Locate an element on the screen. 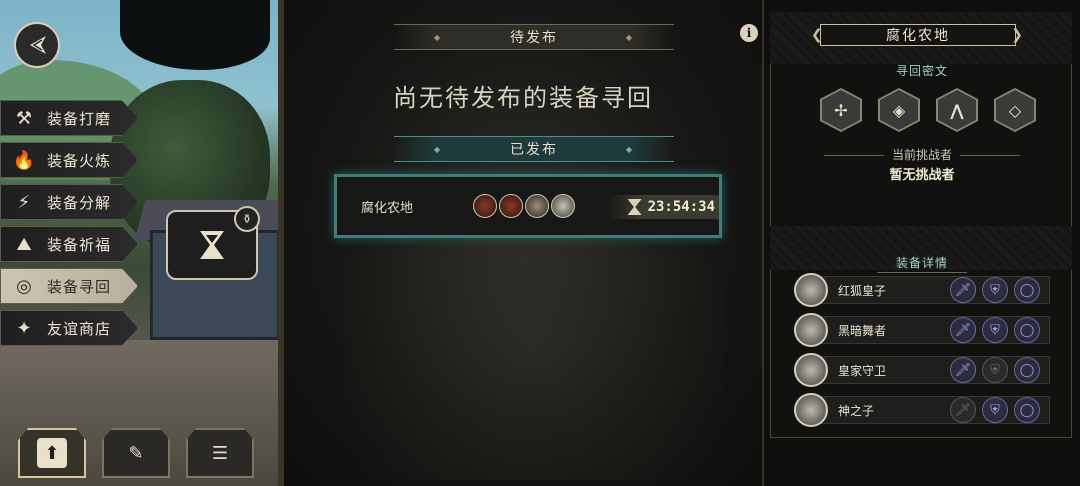 Image resolution: width=1080 pixels, height=486 pixels. hourglass-icon is located at coordinates (634, 207).